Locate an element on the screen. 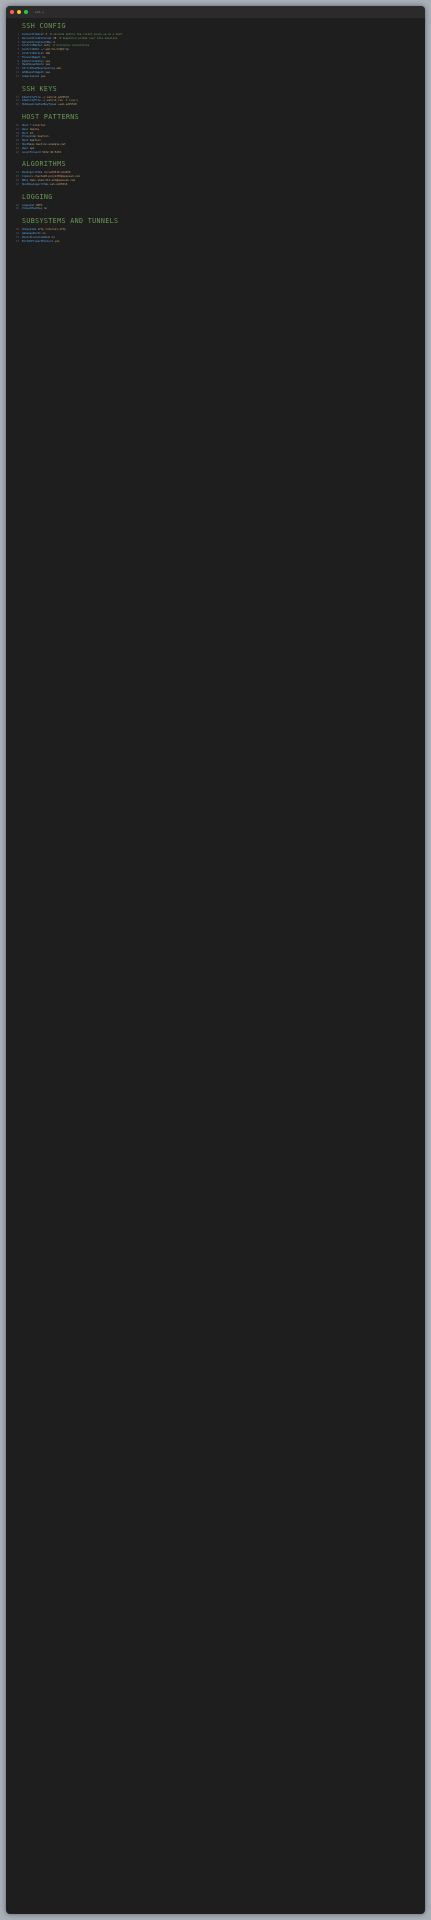 This screenshot has height=1920, width=431. config-value: sftp internal-sftp is located at coordinates (51, 230).